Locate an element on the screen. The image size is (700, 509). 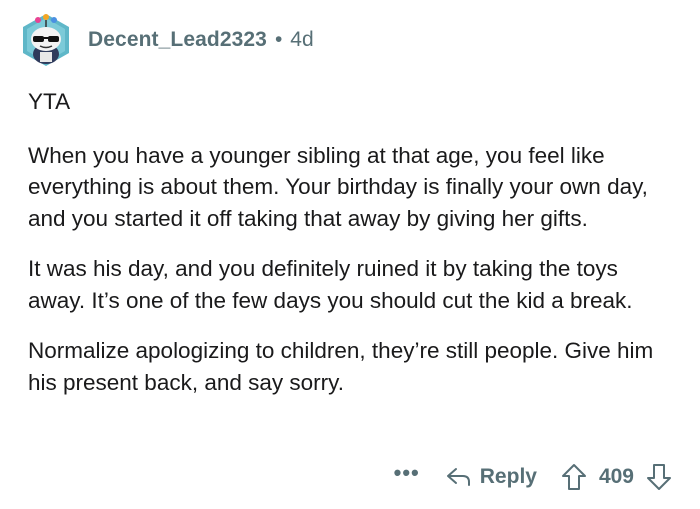
comment-header: Decent_Lead2323 • 4d is located at coordinates (166, 40).